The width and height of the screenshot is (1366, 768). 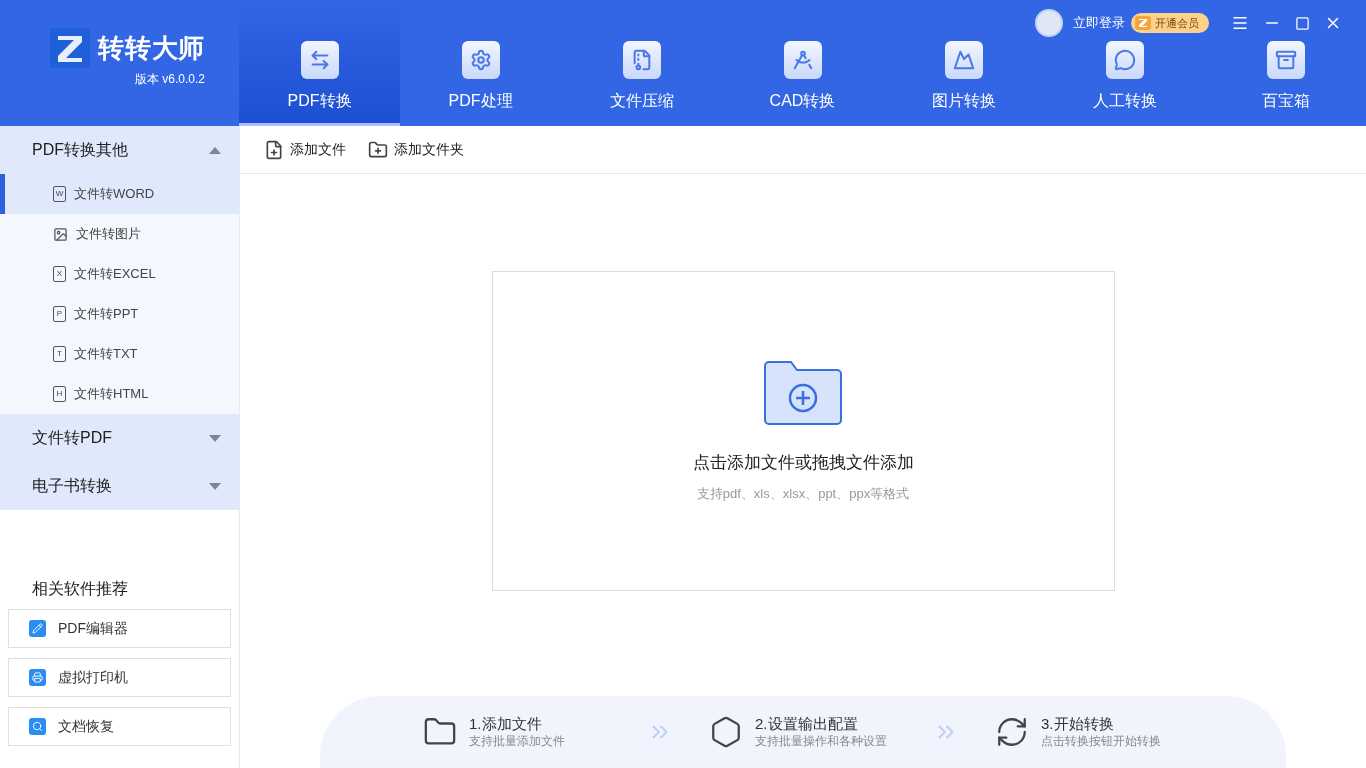 I want to click on step-title: 2.设置输出配置, so click(x=807, y=724).